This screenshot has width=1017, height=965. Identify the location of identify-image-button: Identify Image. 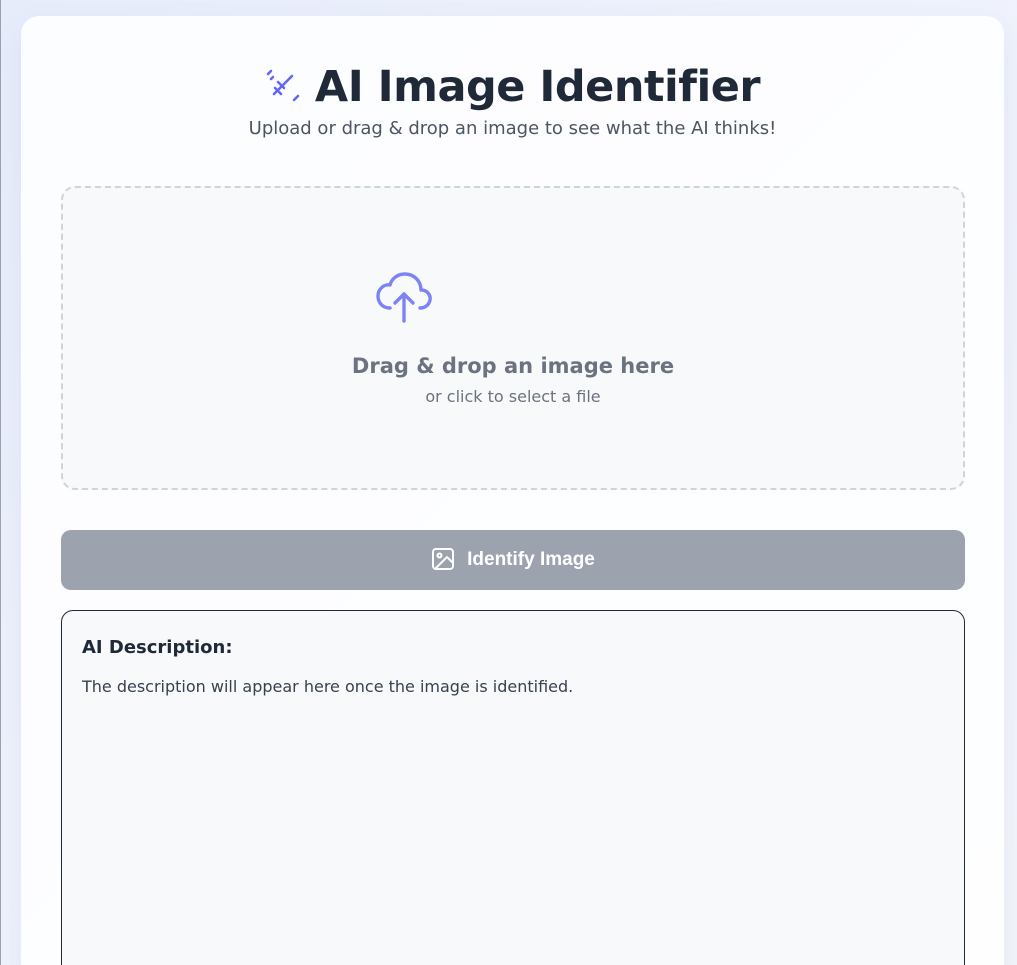
(513, 560).